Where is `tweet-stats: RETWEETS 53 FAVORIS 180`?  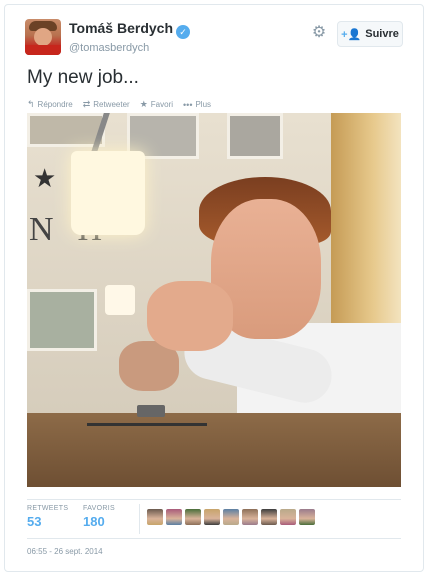 tweet-stats: RETWEETS 53 FAVORIS 180 is located at coordinates (214, 519).